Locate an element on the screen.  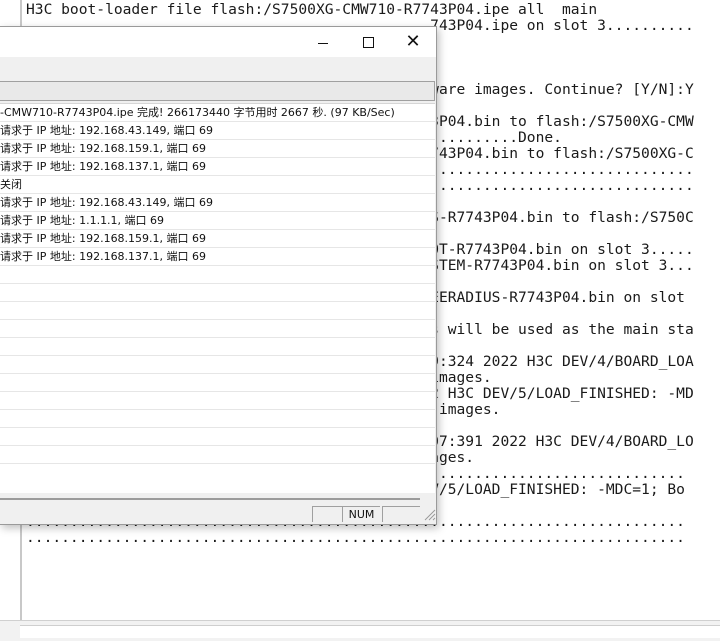
terminal-command-input is located at coordinates (370, 631).